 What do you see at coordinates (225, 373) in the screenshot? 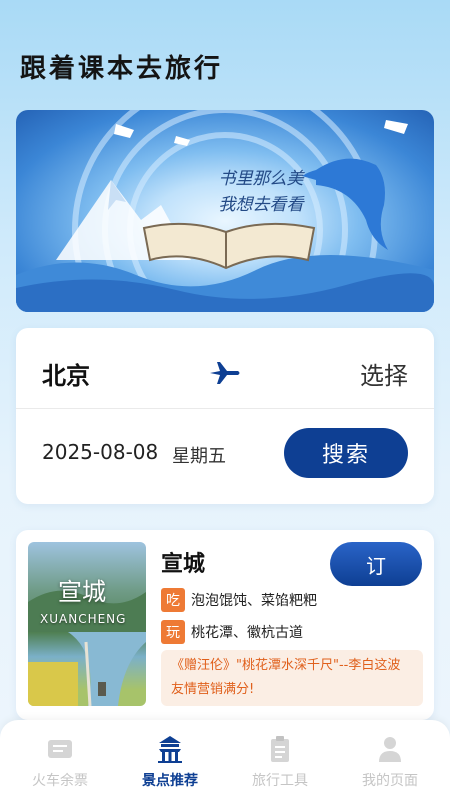
I see `airplane-icon` at bounding box center [225, 373].